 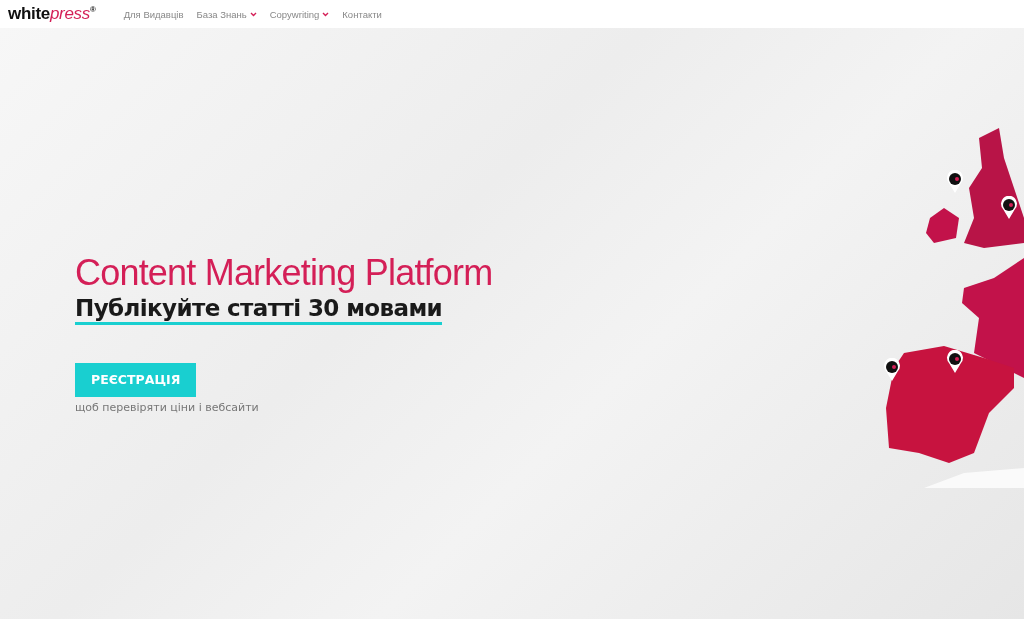 I want to click on register-note: щоб перевіряти ціни і вебсайти, so click(x=167, y=407).